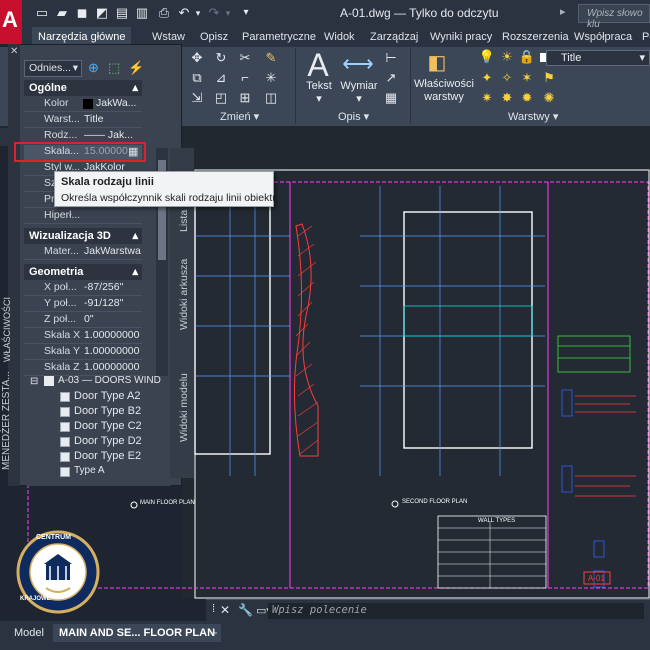  Describe the element at coordinates (437, 63) in the screenshot. I see `layer-properties-icon: ◧` at that location.